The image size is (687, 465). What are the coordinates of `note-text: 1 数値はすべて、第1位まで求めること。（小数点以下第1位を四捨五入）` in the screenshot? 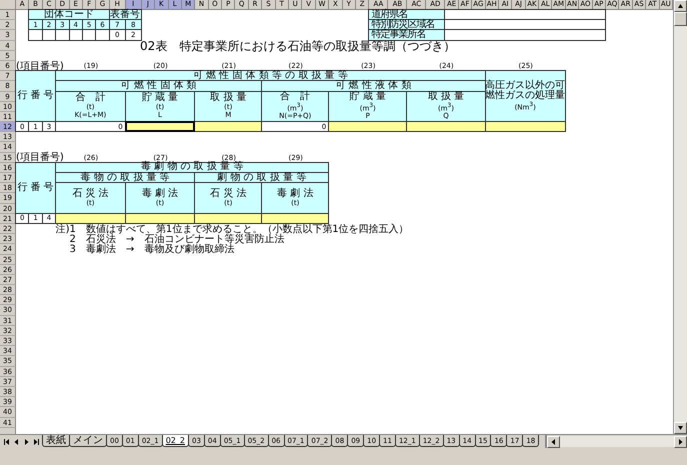 It's located at (239, 229).